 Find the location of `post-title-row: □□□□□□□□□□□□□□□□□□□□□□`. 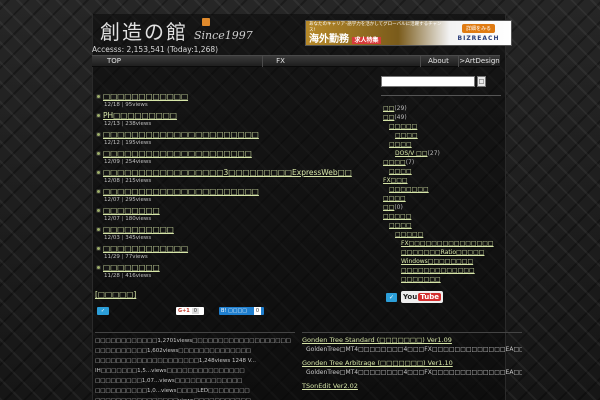

post-title-row: □□□□□□□□□□□□□□□□□□□□□□ is located at coordinates (231, 191).